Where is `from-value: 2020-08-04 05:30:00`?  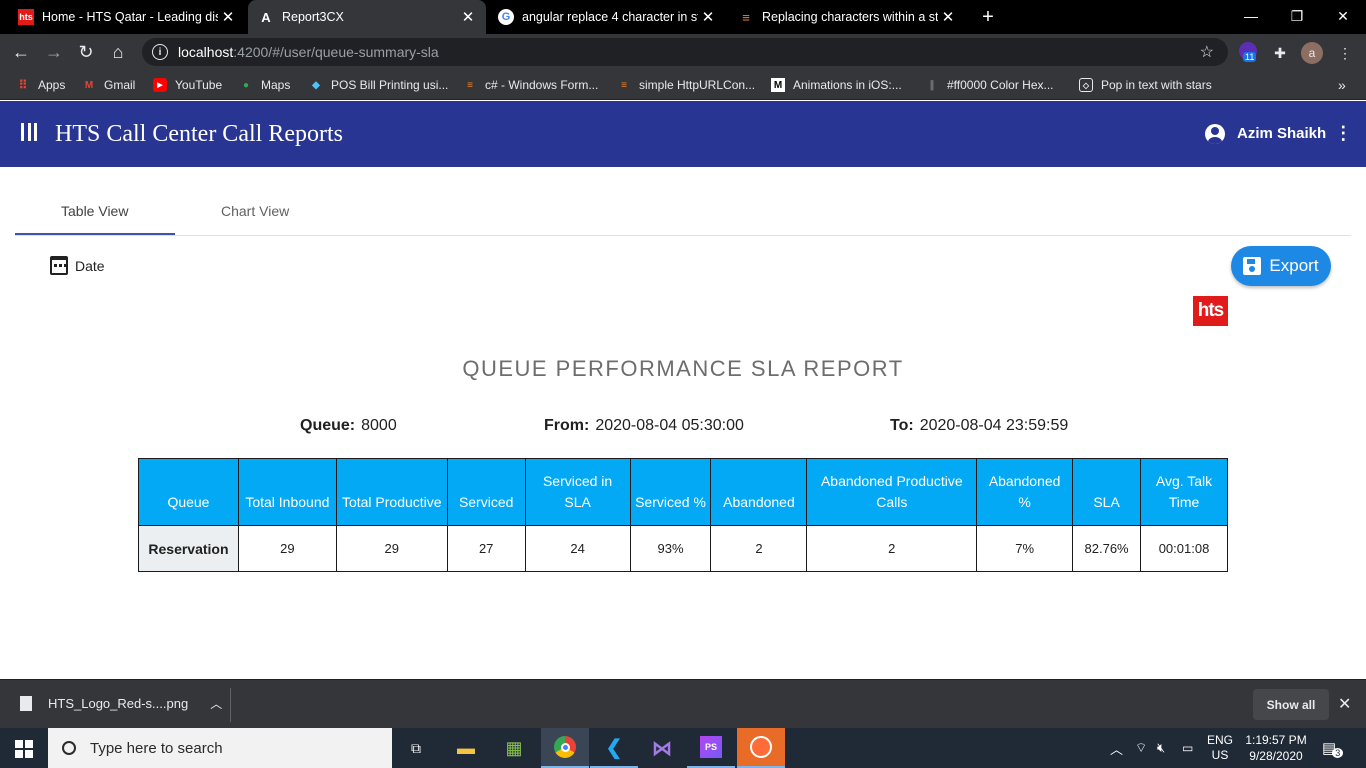
from-value: 2020-08-04 05:30:00 is located at coordinates (669, 425).